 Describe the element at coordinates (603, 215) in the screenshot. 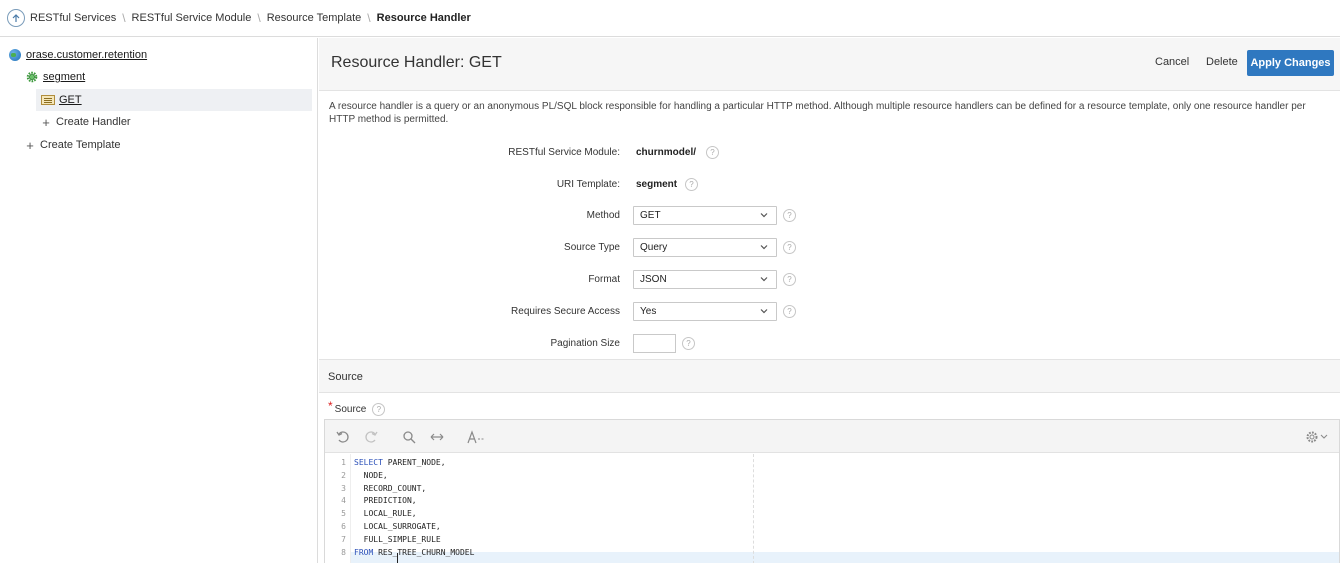

I see `method-label: Method` at that location.